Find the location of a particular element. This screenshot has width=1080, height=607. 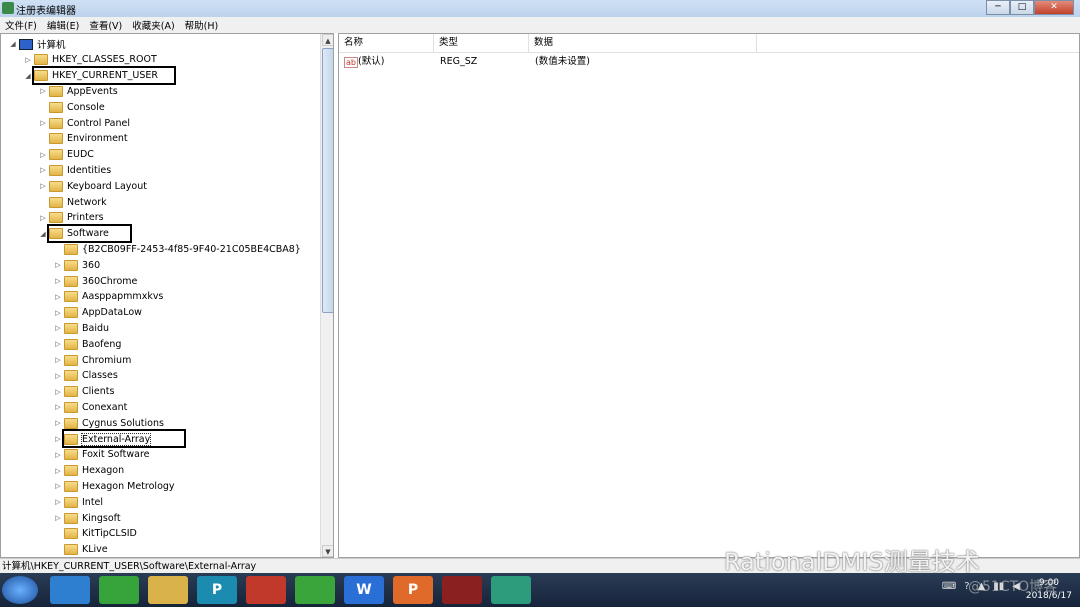

minimize-button: ─ is located at coordinates (998, 7).